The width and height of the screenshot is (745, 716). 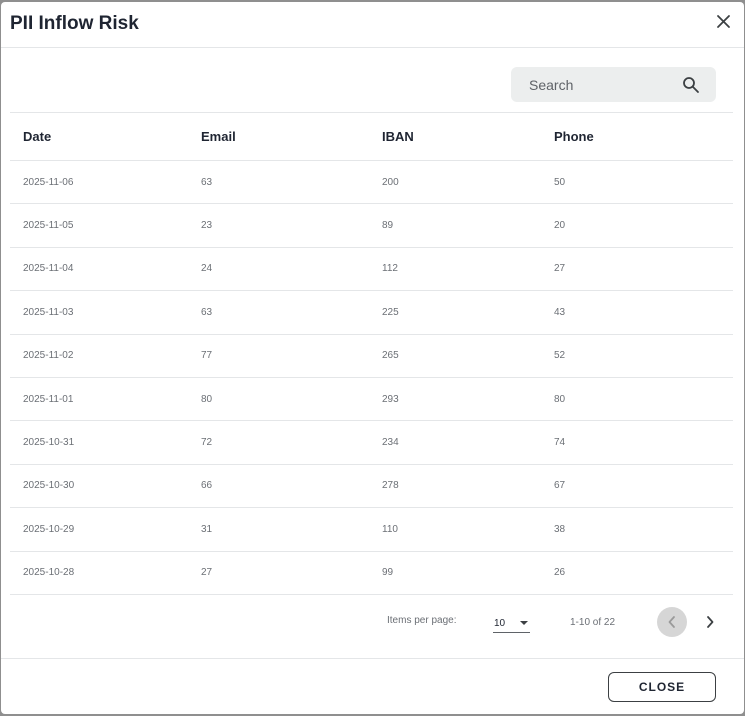 I want to click on cell-phone: 74, so click(x=637, y=442).